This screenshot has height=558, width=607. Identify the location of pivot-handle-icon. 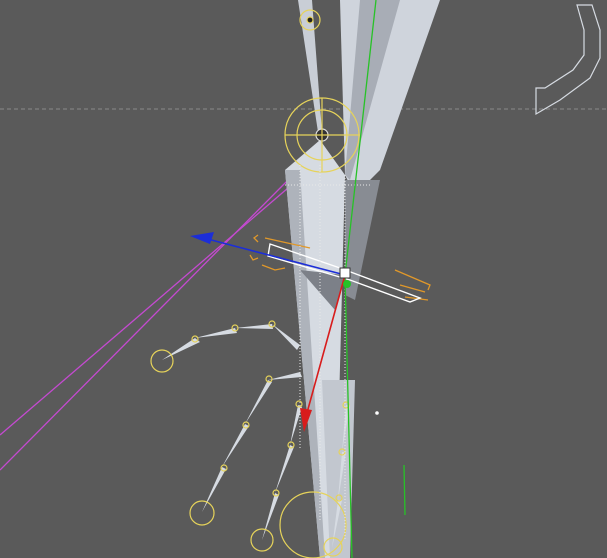
(345, 273).